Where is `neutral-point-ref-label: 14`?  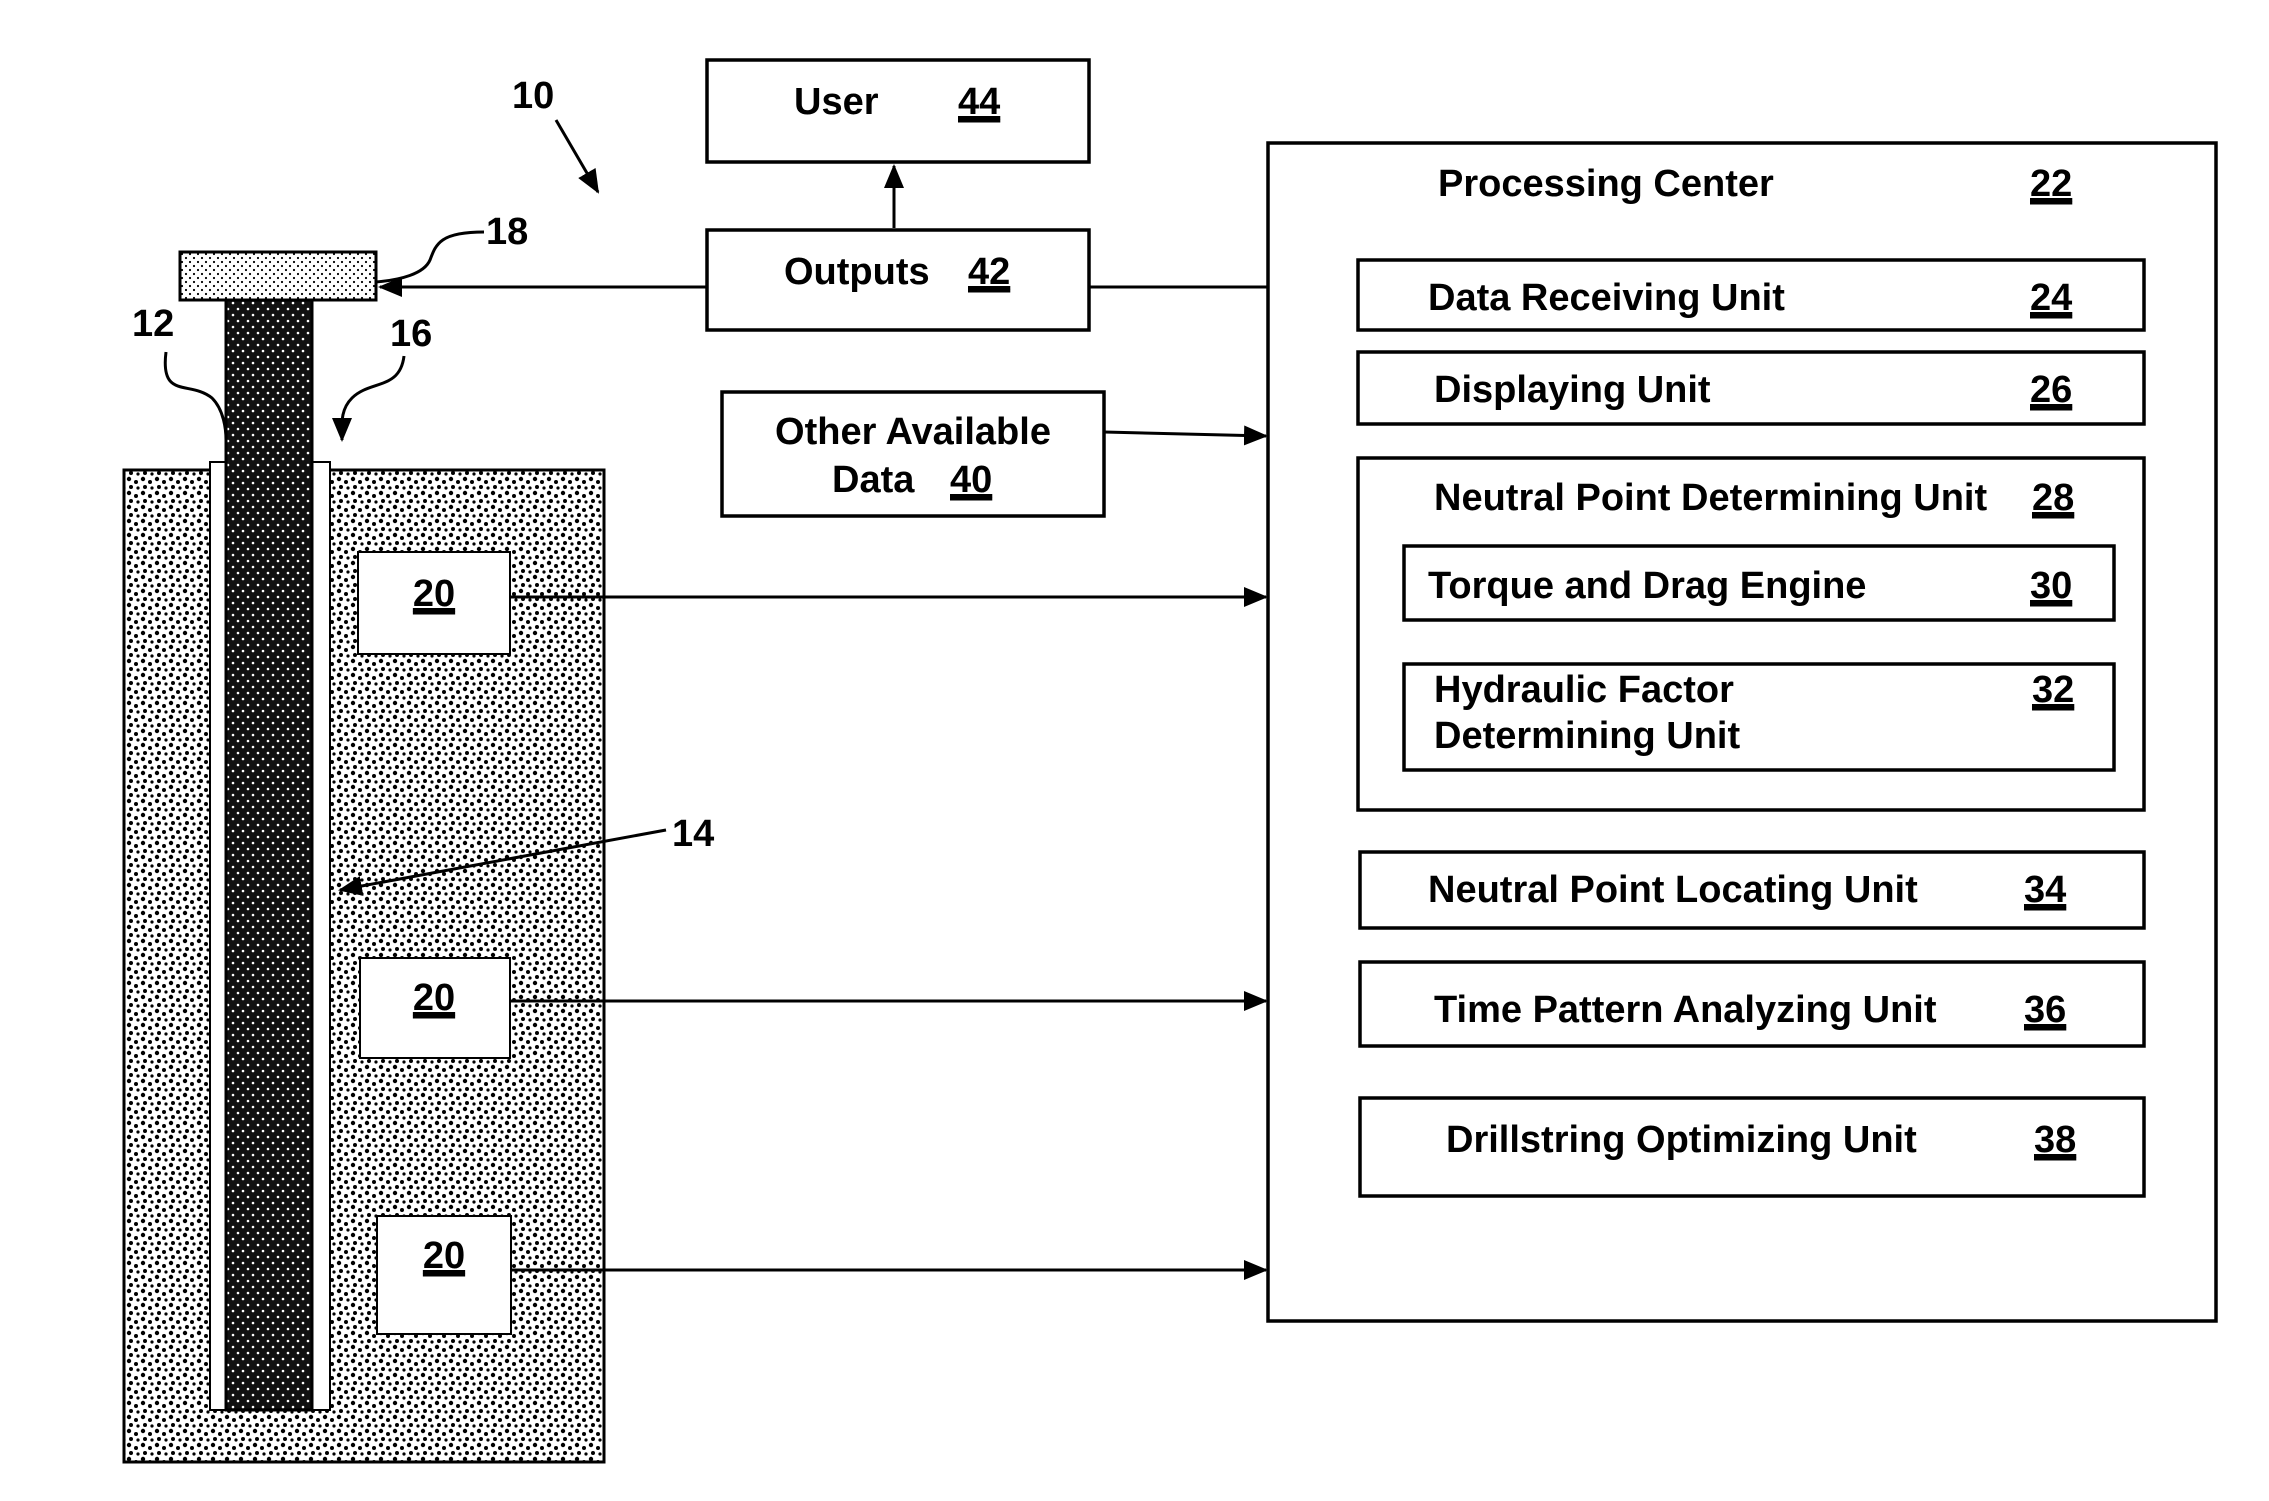
neutral-point-ref-label: 14 is located at coordinates (693, 834).